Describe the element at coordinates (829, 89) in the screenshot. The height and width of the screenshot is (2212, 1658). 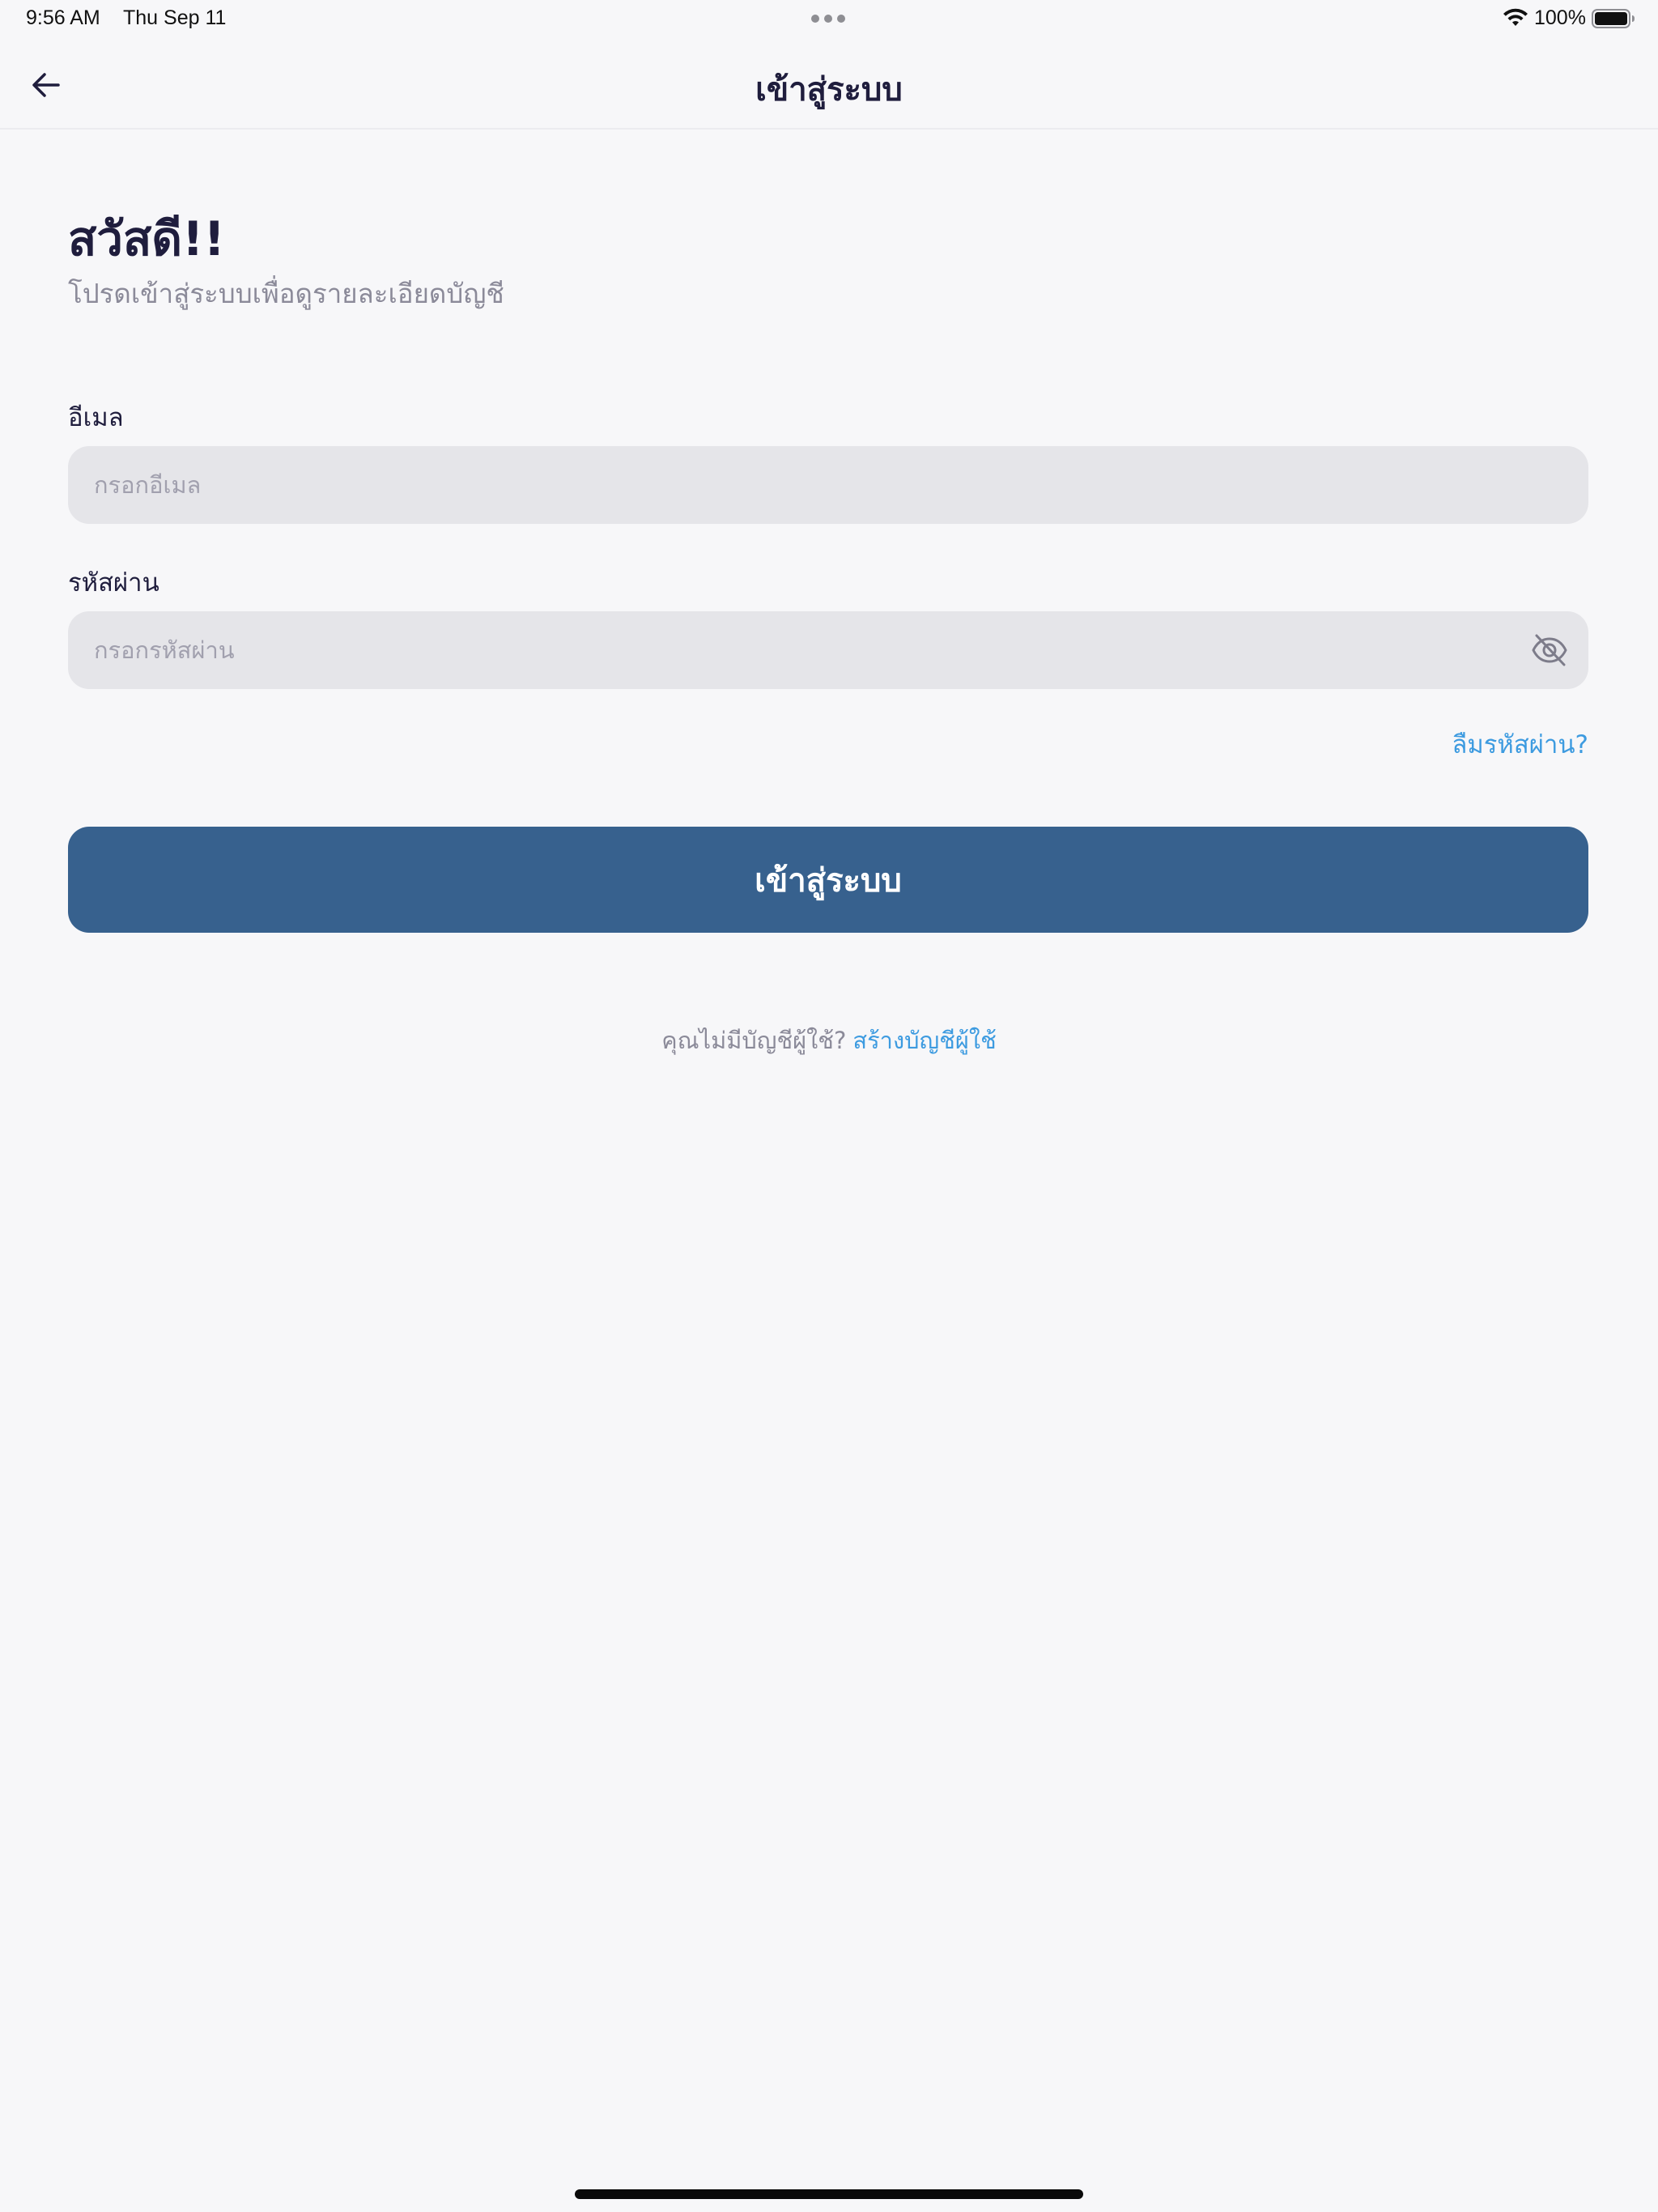
I see `page-title: เข้าสู่ระบบ` at that location.